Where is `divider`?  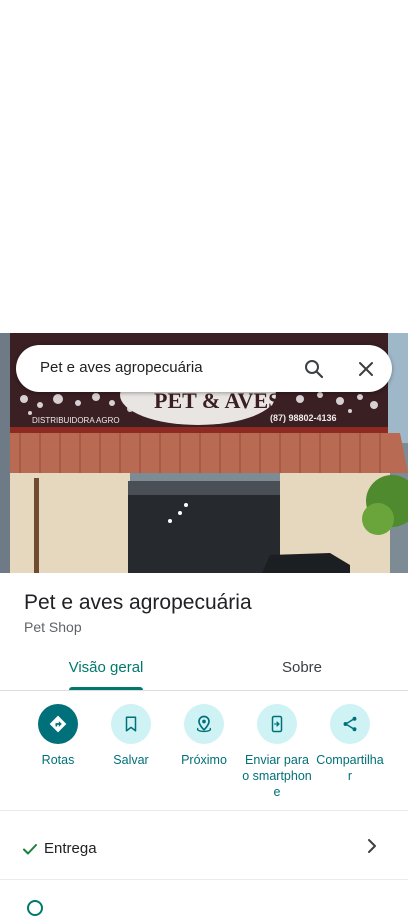 divider is located at coordinates (204, 879).